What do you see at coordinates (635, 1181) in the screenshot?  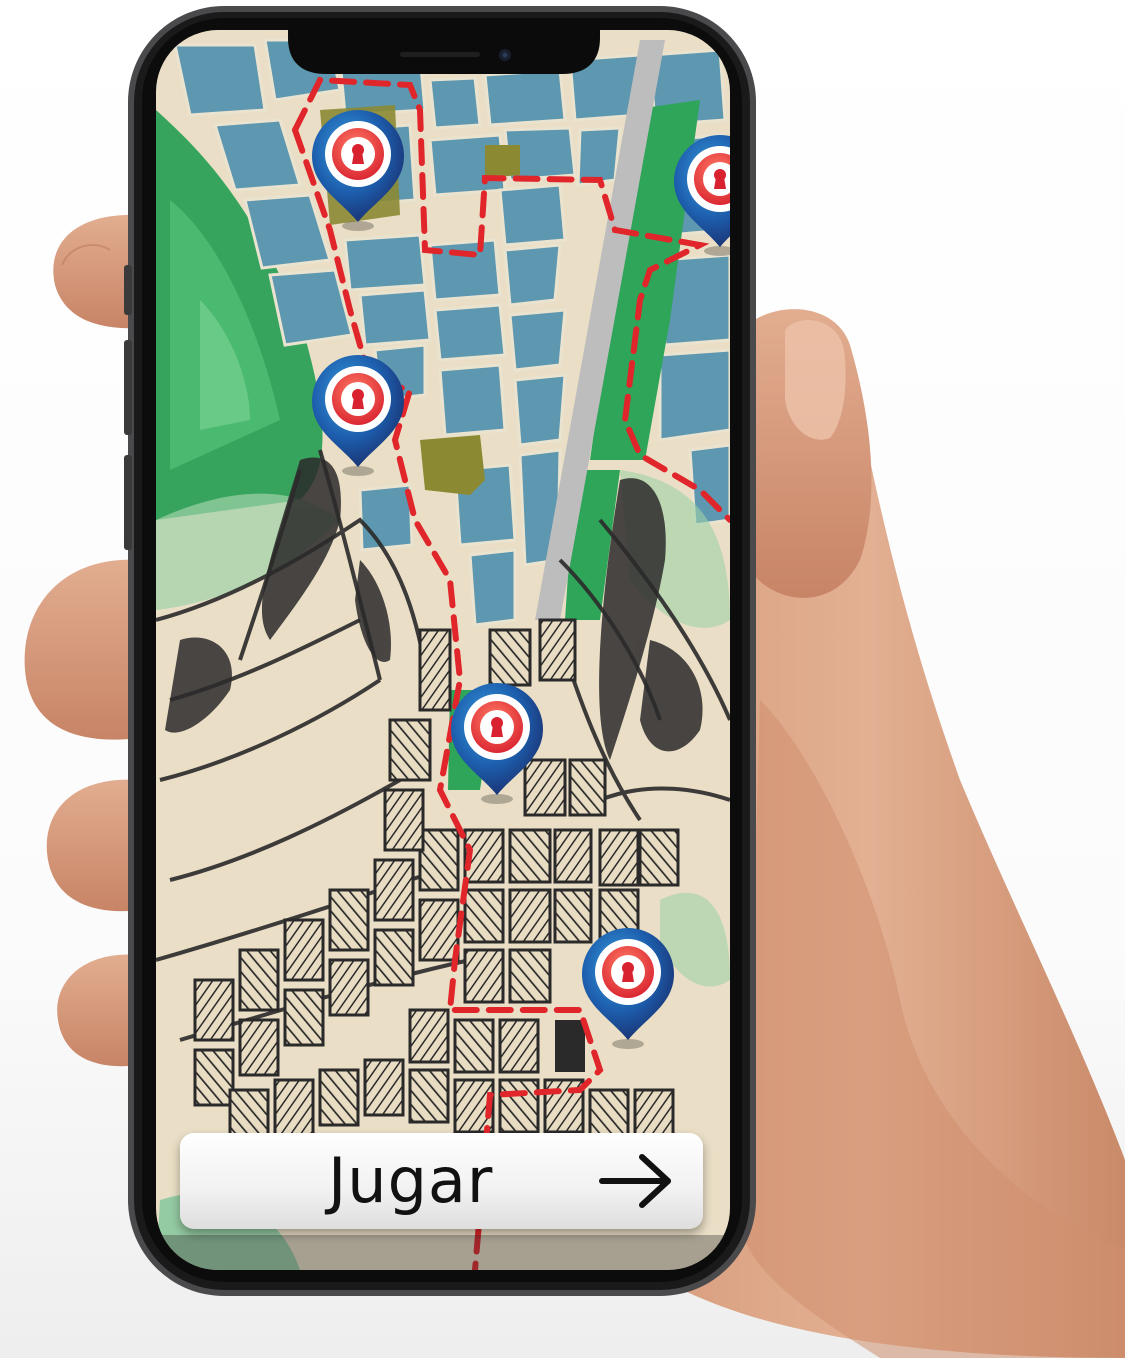 I see `arrow-right-icon` at bounding box center [635, 1181].